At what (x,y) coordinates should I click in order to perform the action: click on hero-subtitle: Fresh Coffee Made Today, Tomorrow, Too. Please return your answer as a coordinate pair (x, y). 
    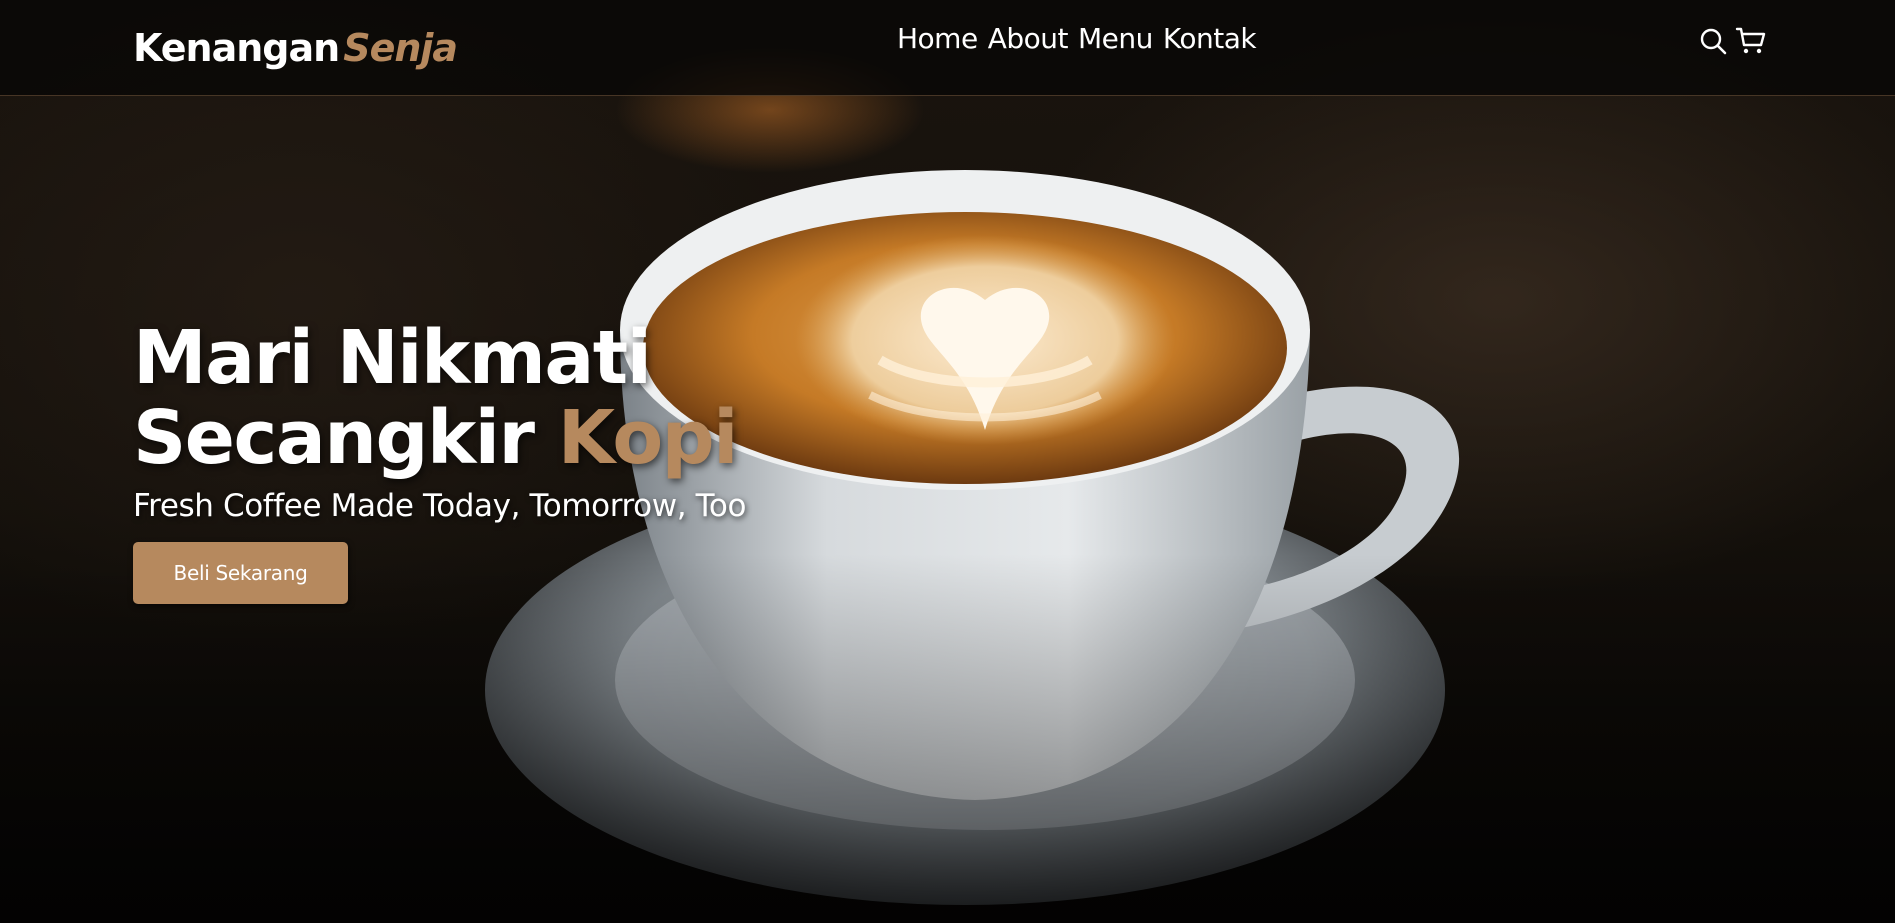
    Looking at the image, I should click on (440, 506).